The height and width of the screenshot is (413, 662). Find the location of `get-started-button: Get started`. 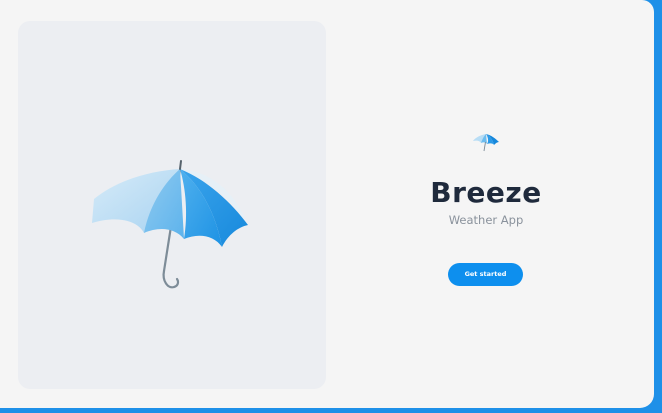

get-started-button: Get started is located at coordinates (485, 274).